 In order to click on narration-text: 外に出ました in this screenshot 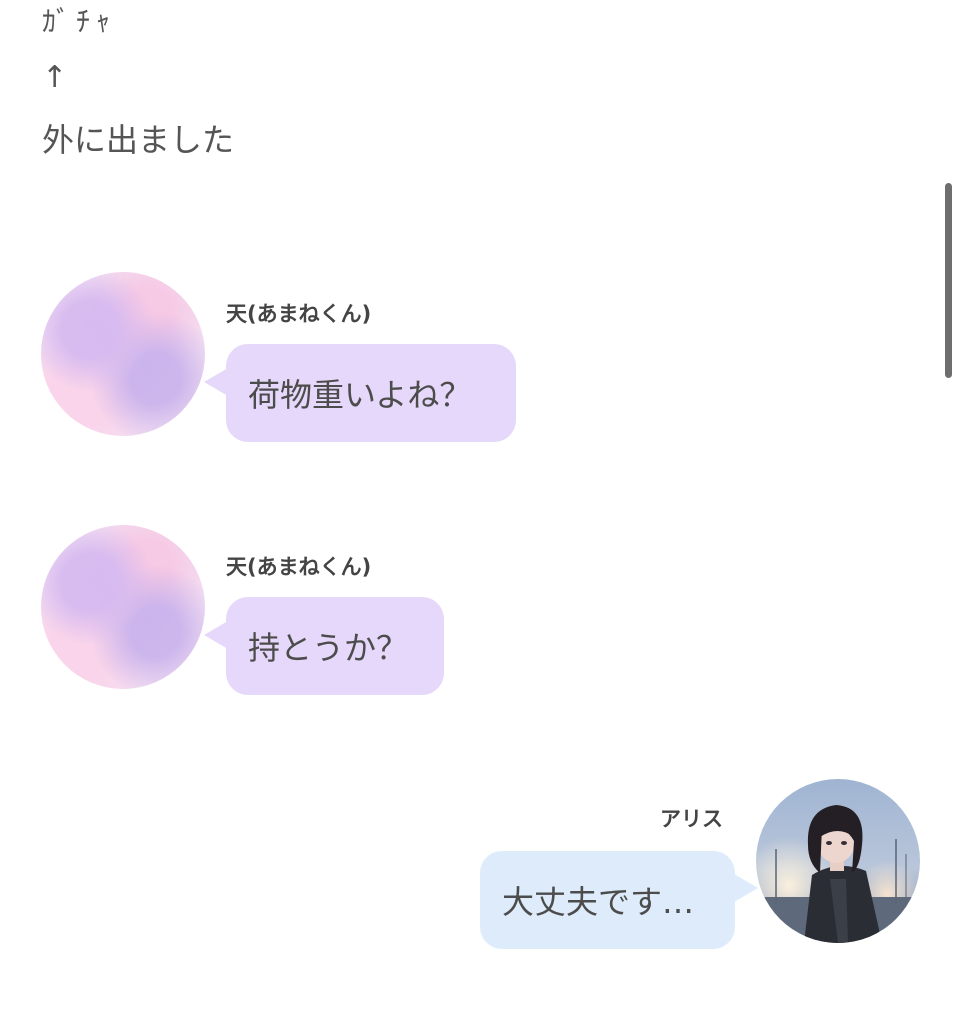, I will do `click(138, 140)`.